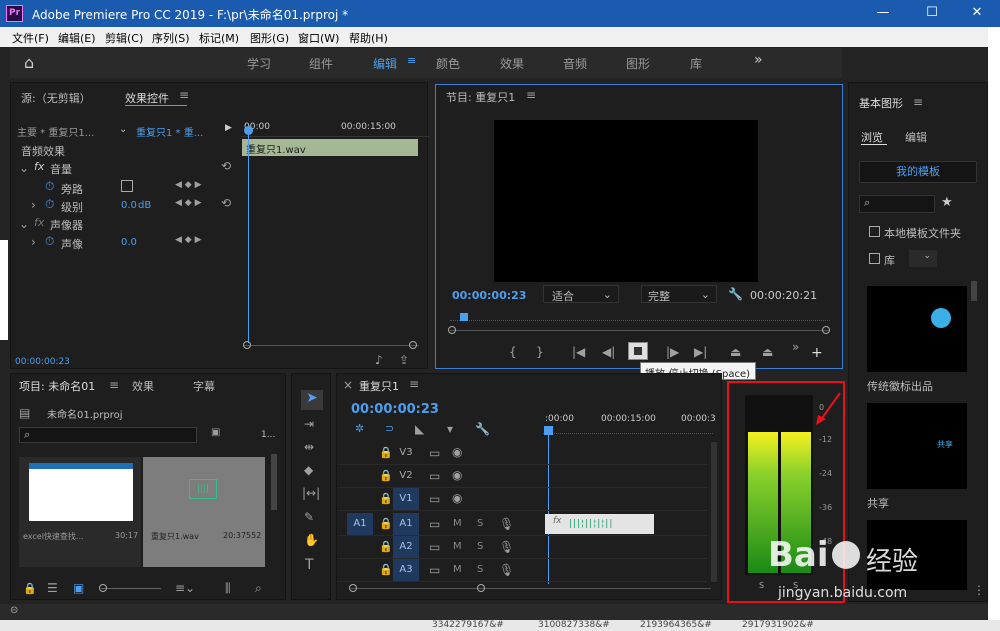  What do you see at coordinates (468, 625) in the screenshot?
I see `taskbar-item: 3342279167&#` at bounding box center [468, 625].